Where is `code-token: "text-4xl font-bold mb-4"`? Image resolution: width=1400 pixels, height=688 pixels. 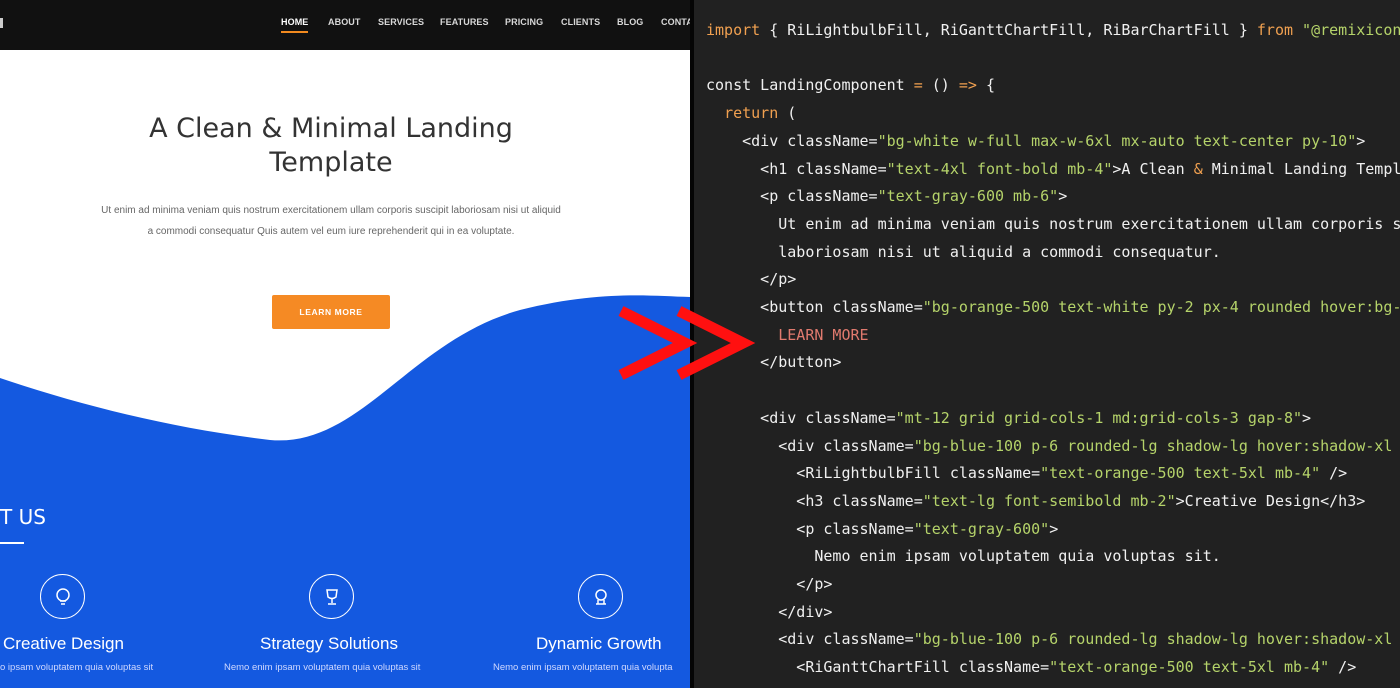
code-token: "text-4xl font-bold mb-4" is located at coordinates (999, 168).